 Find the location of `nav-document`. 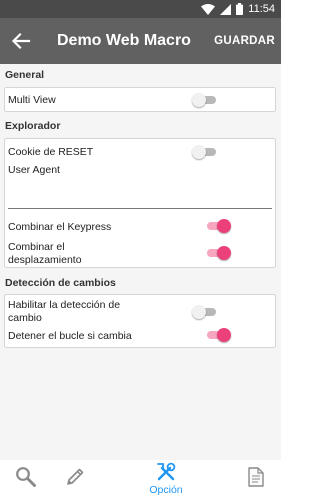

nav-document is located at coordinates (256, 480).